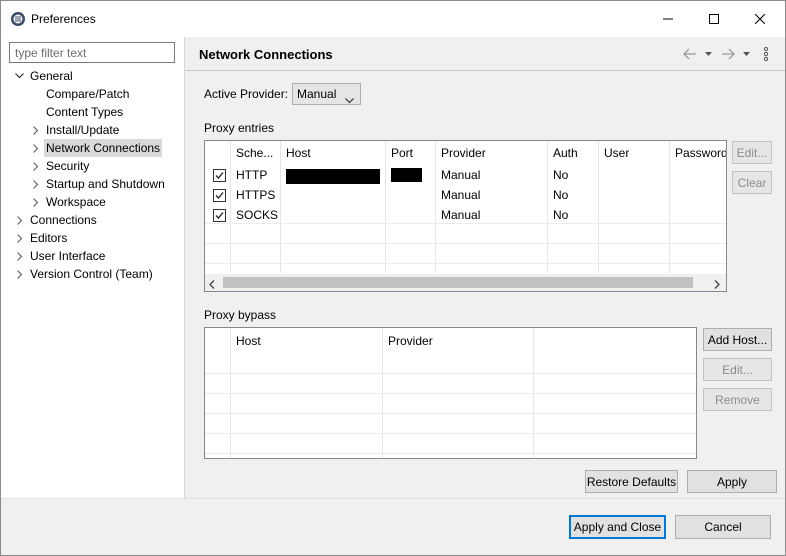 This screenshot has width=786, height=556. Describe the element at coordinates (88, 94) in the screenshot. I see `tree-item-label: Compare/Patch` at that location.